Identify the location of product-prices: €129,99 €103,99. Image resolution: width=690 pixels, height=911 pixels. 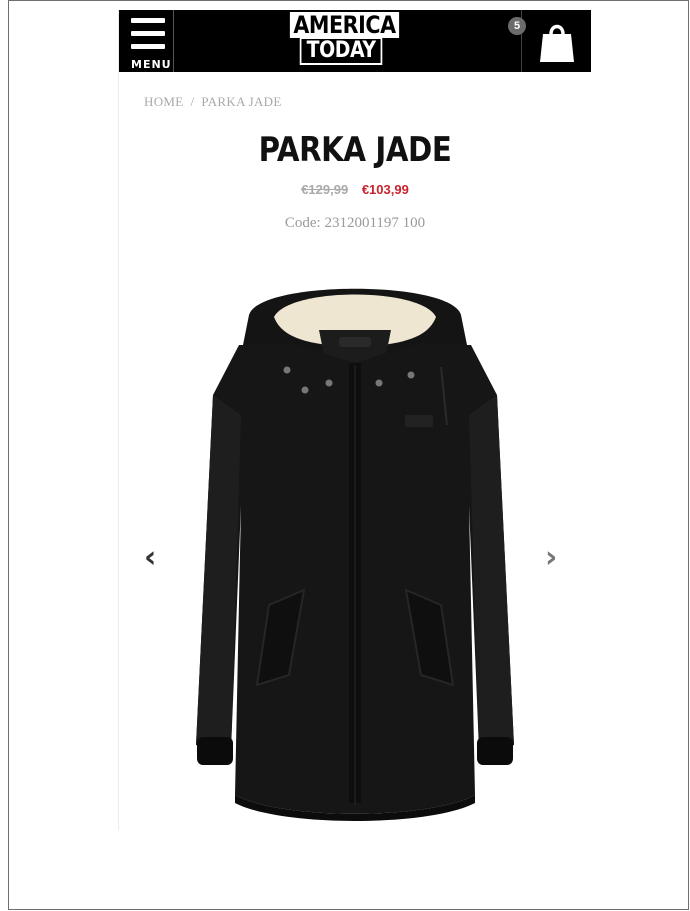
(355, 189).